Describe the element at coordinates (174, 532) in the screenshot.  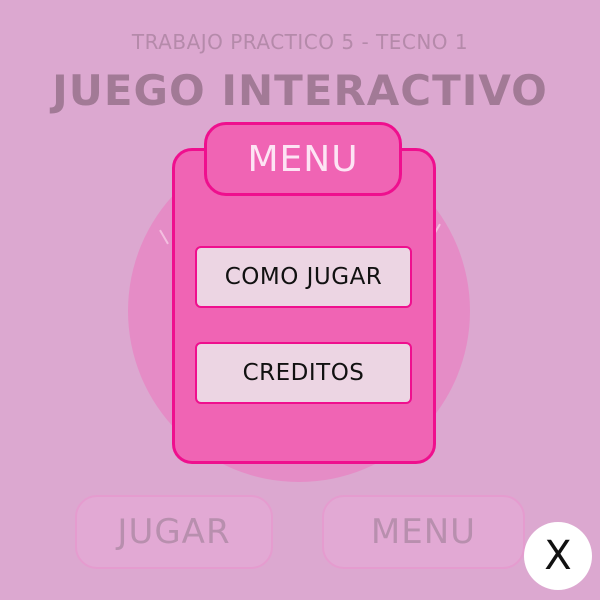
I see `play-button: JUGAR` at that location.